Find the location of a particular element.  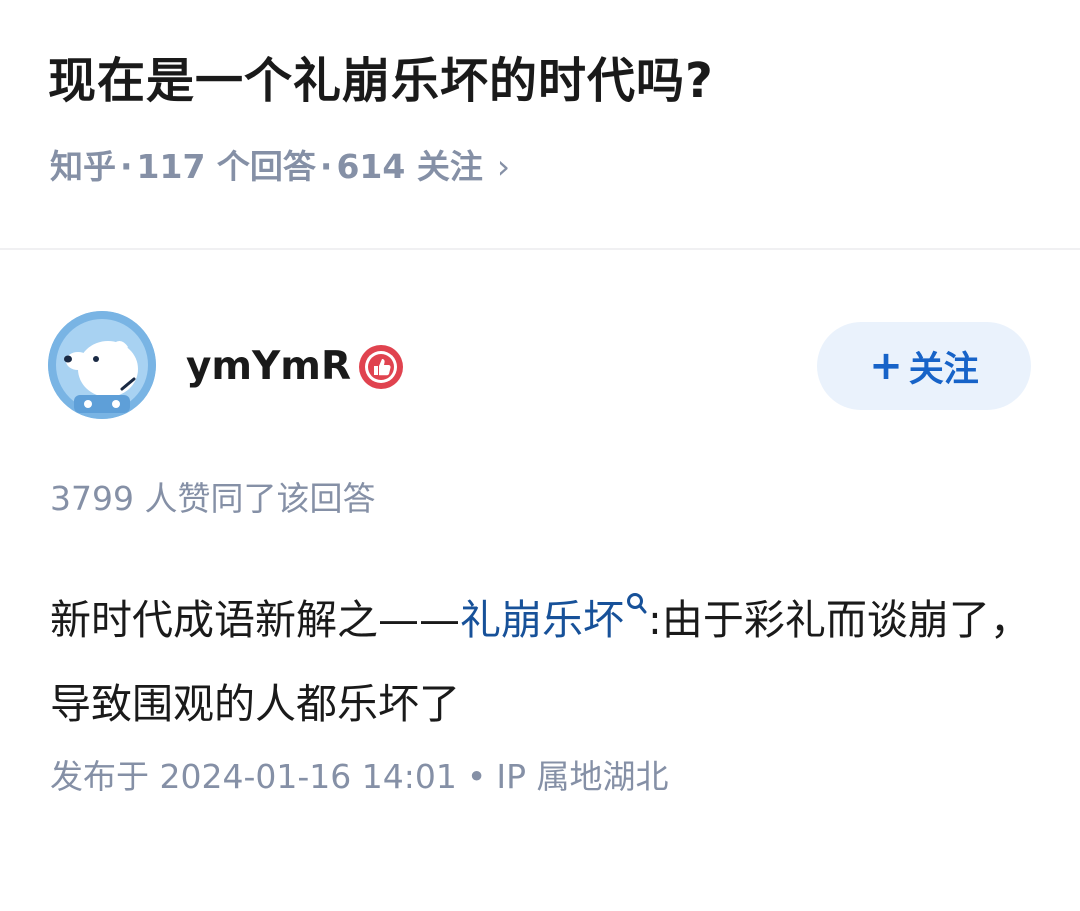

search-icon is located at coordinates (637, 602).